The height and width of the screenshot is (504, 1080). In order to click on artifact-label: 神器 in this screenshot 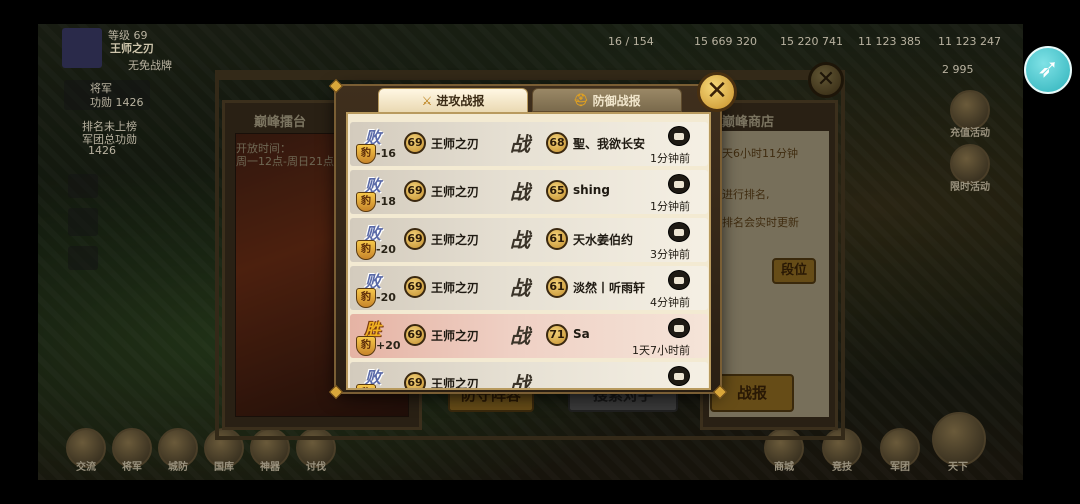, I will do `click(270, 467)`.